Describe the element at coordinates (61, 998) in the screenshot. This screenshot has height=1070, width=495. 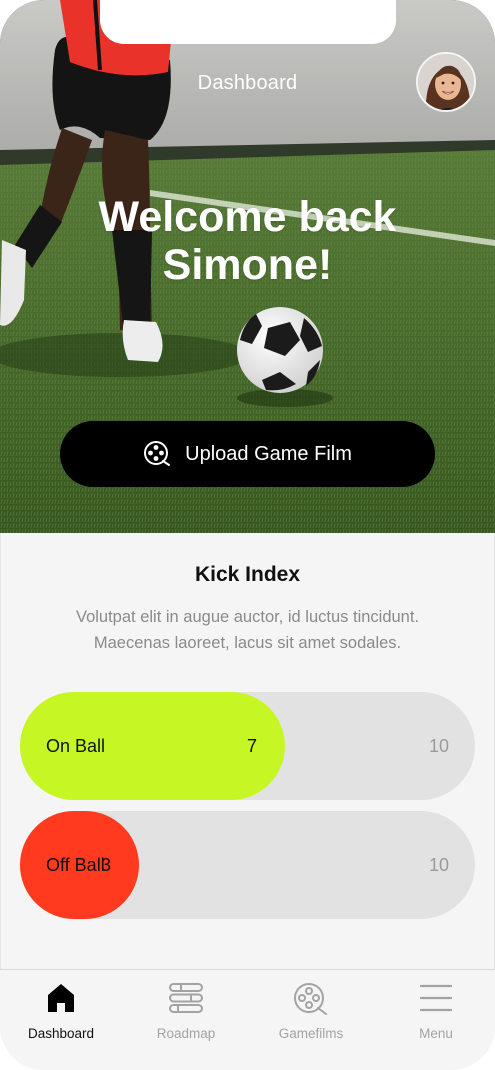
I see `home-icon` at that location.